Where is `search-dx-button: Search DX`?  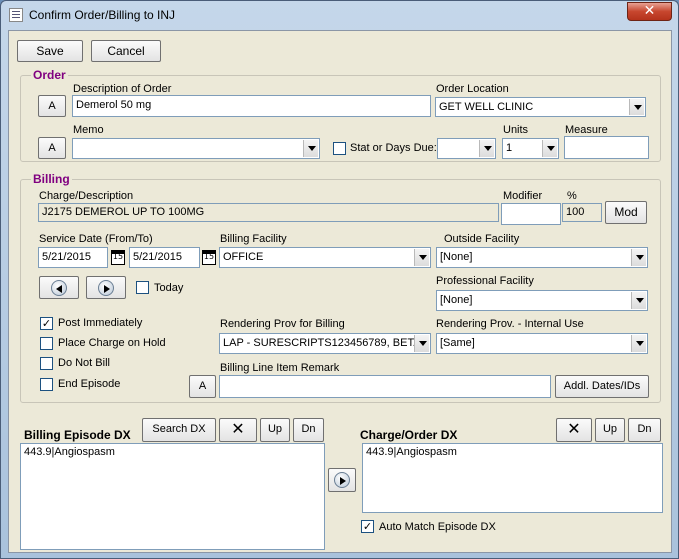
search-dx-button: Search DX is located at coordinates (179, 430).